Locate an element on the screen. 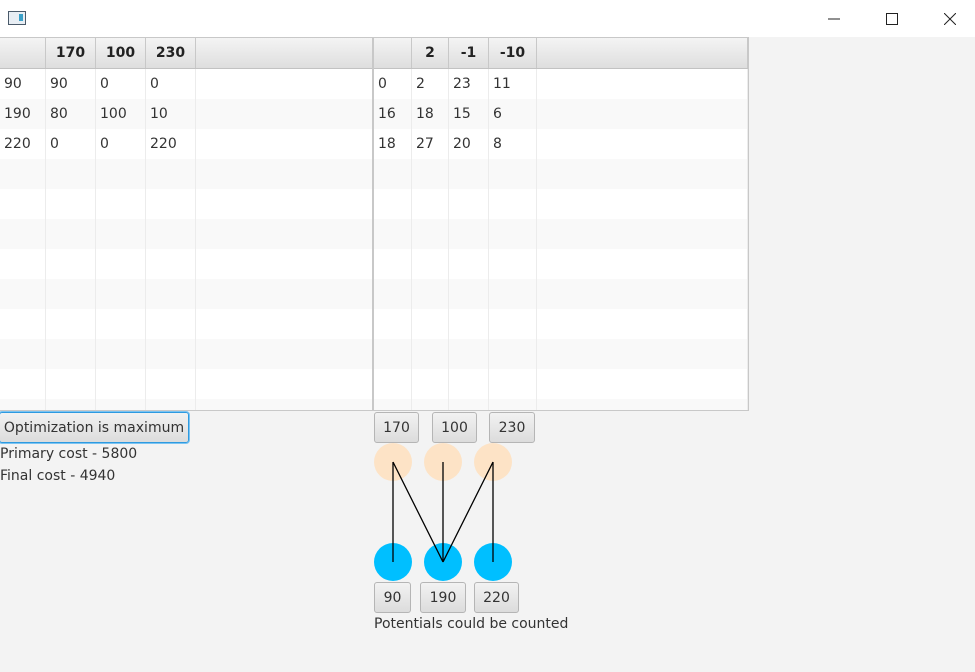 The width and height of the screenshot is (975, 672). table-cell: 18 is located at coordinates (430, 114).